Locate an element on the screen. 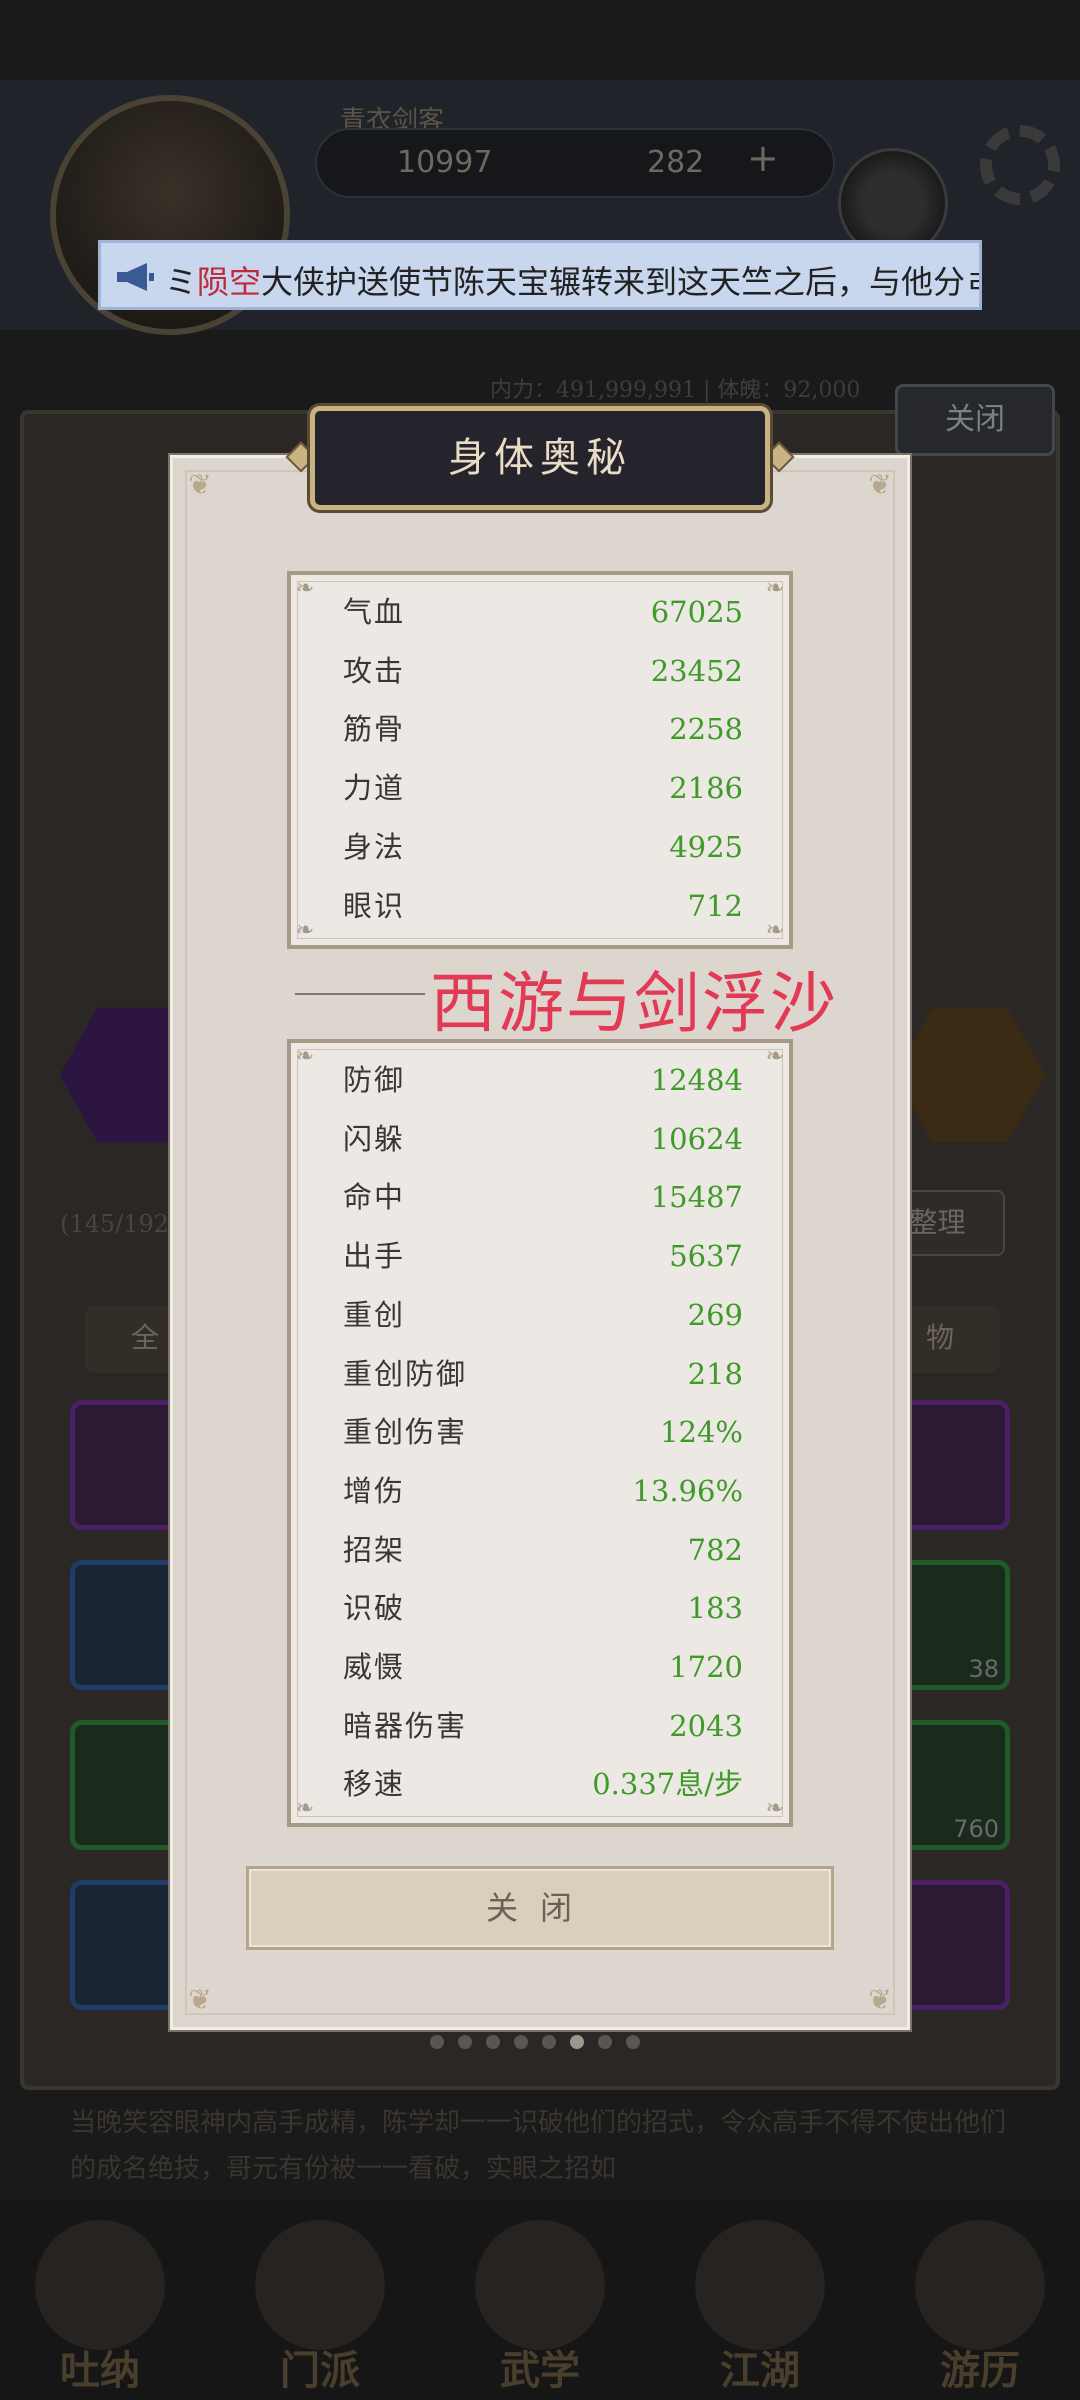 The height and width of the screenshot is (2400, 1080). stat-label: 眼识 is located at coordinates (374, 905).